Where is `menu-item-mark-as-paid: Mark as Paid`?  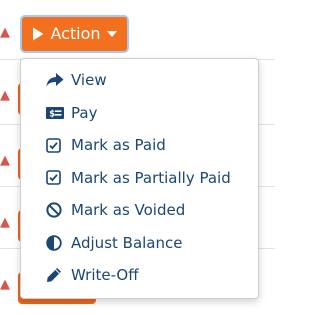 menu-item-mark-as-paid: Mark as Paid is located at coordinates (139, 145).